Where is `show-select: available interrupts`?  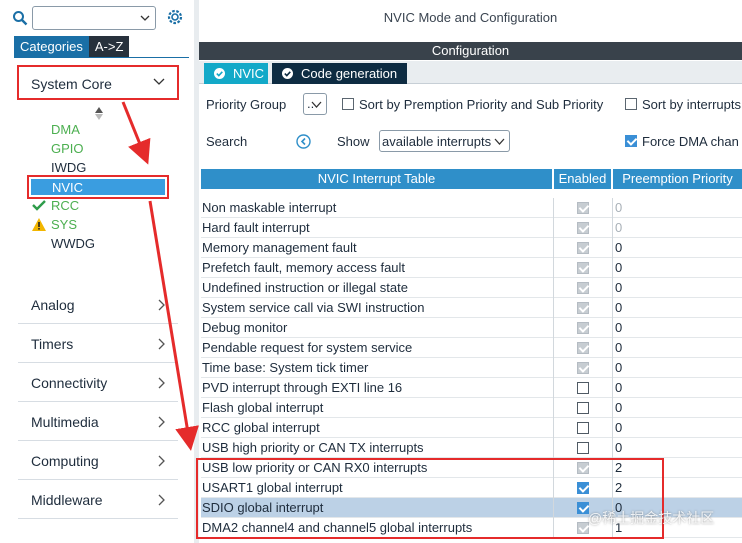
show-select: available interrupts is located at coordinates (444, 141).